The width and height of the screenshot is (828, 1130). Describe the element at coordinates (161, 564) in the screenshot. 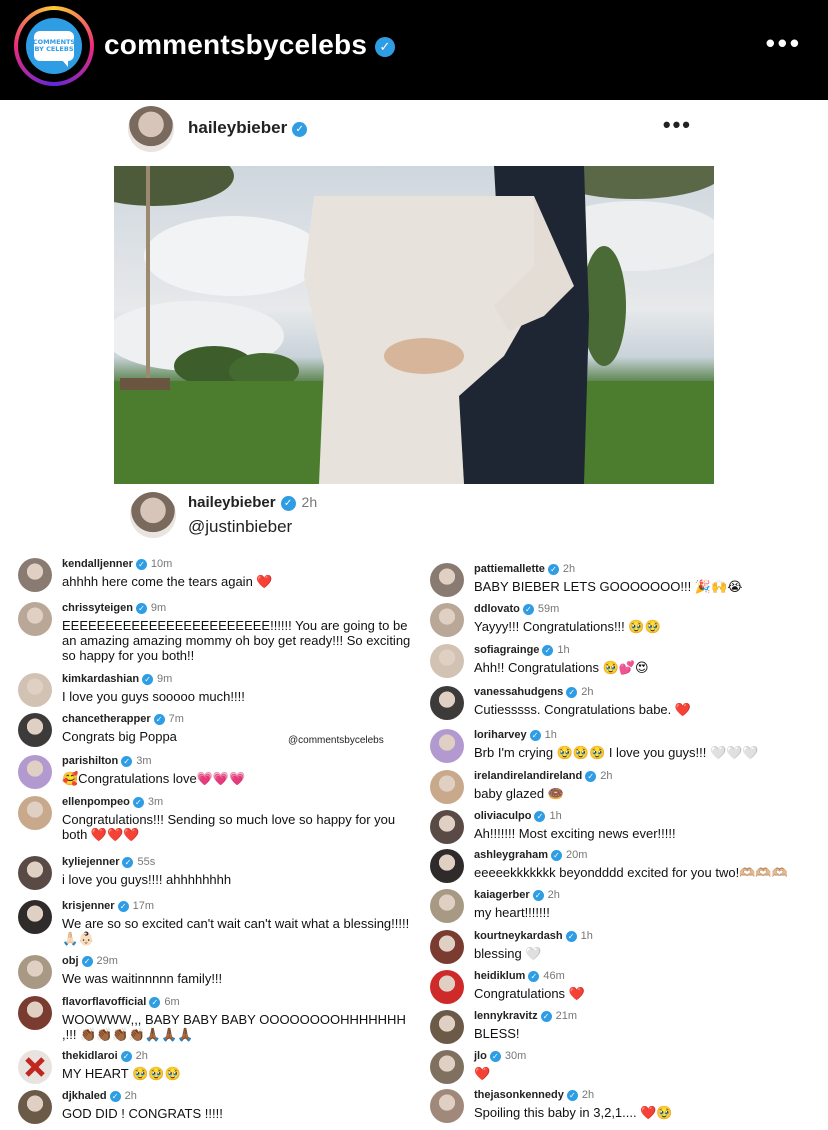

I see `comment-timestamp: 10m` at that location.